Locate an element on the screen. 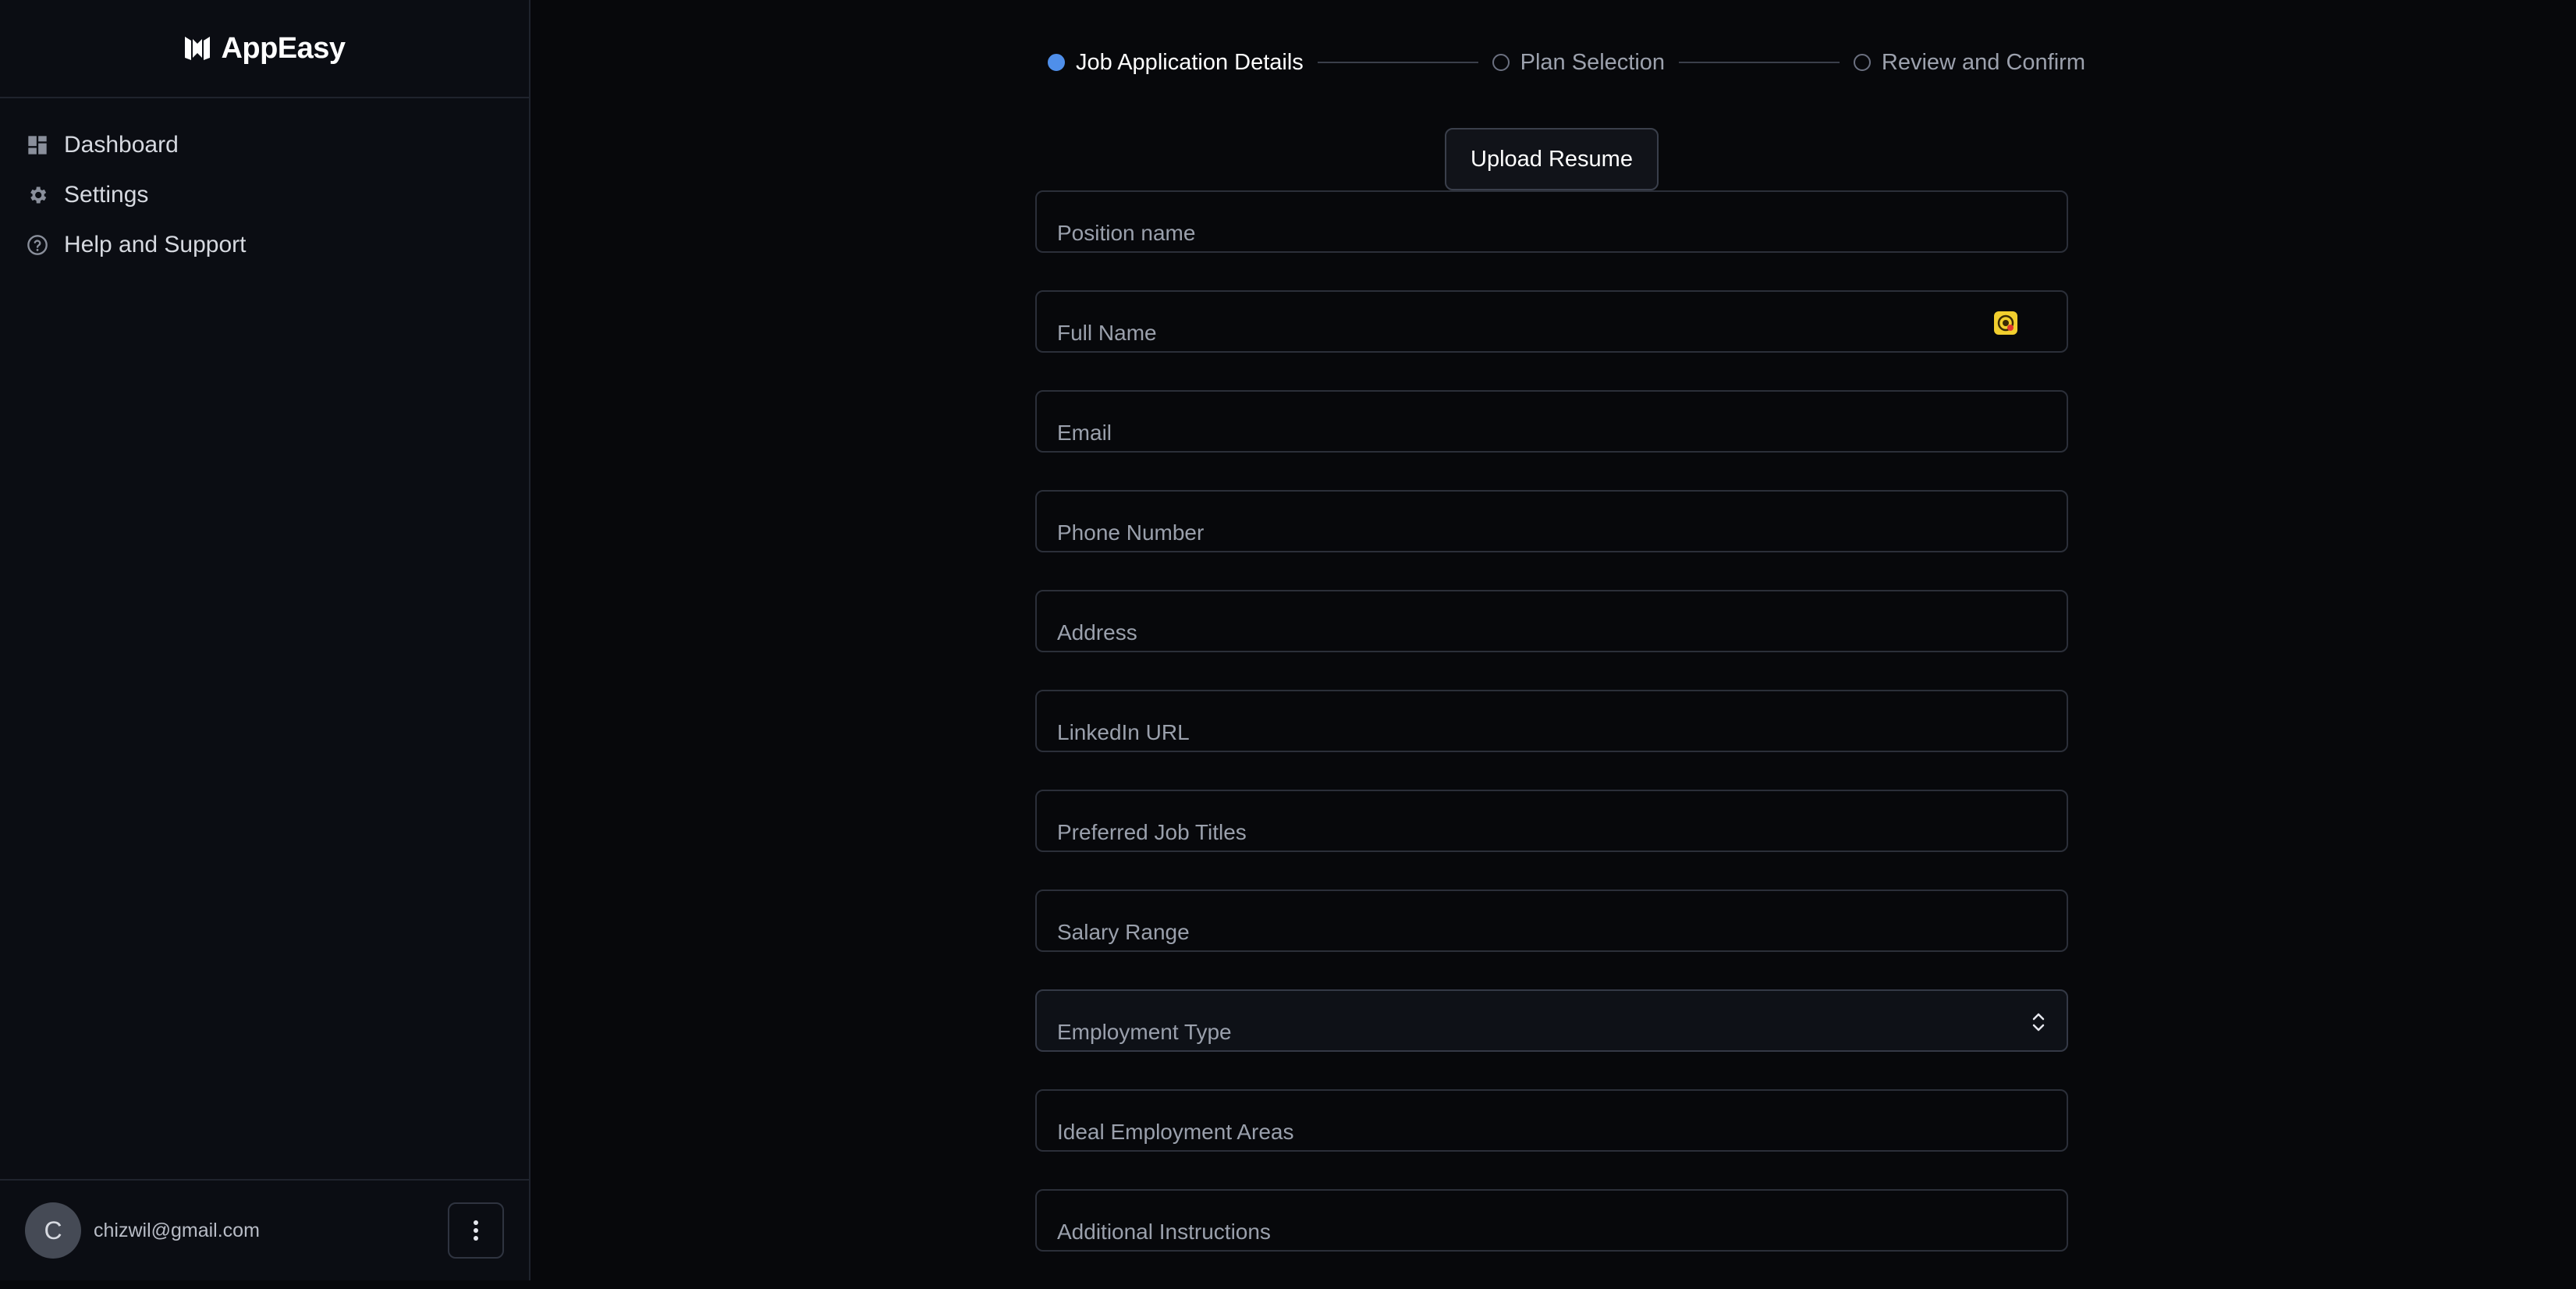  step-job-application-details: Job Application Details is located at coordinates (1176, 63).